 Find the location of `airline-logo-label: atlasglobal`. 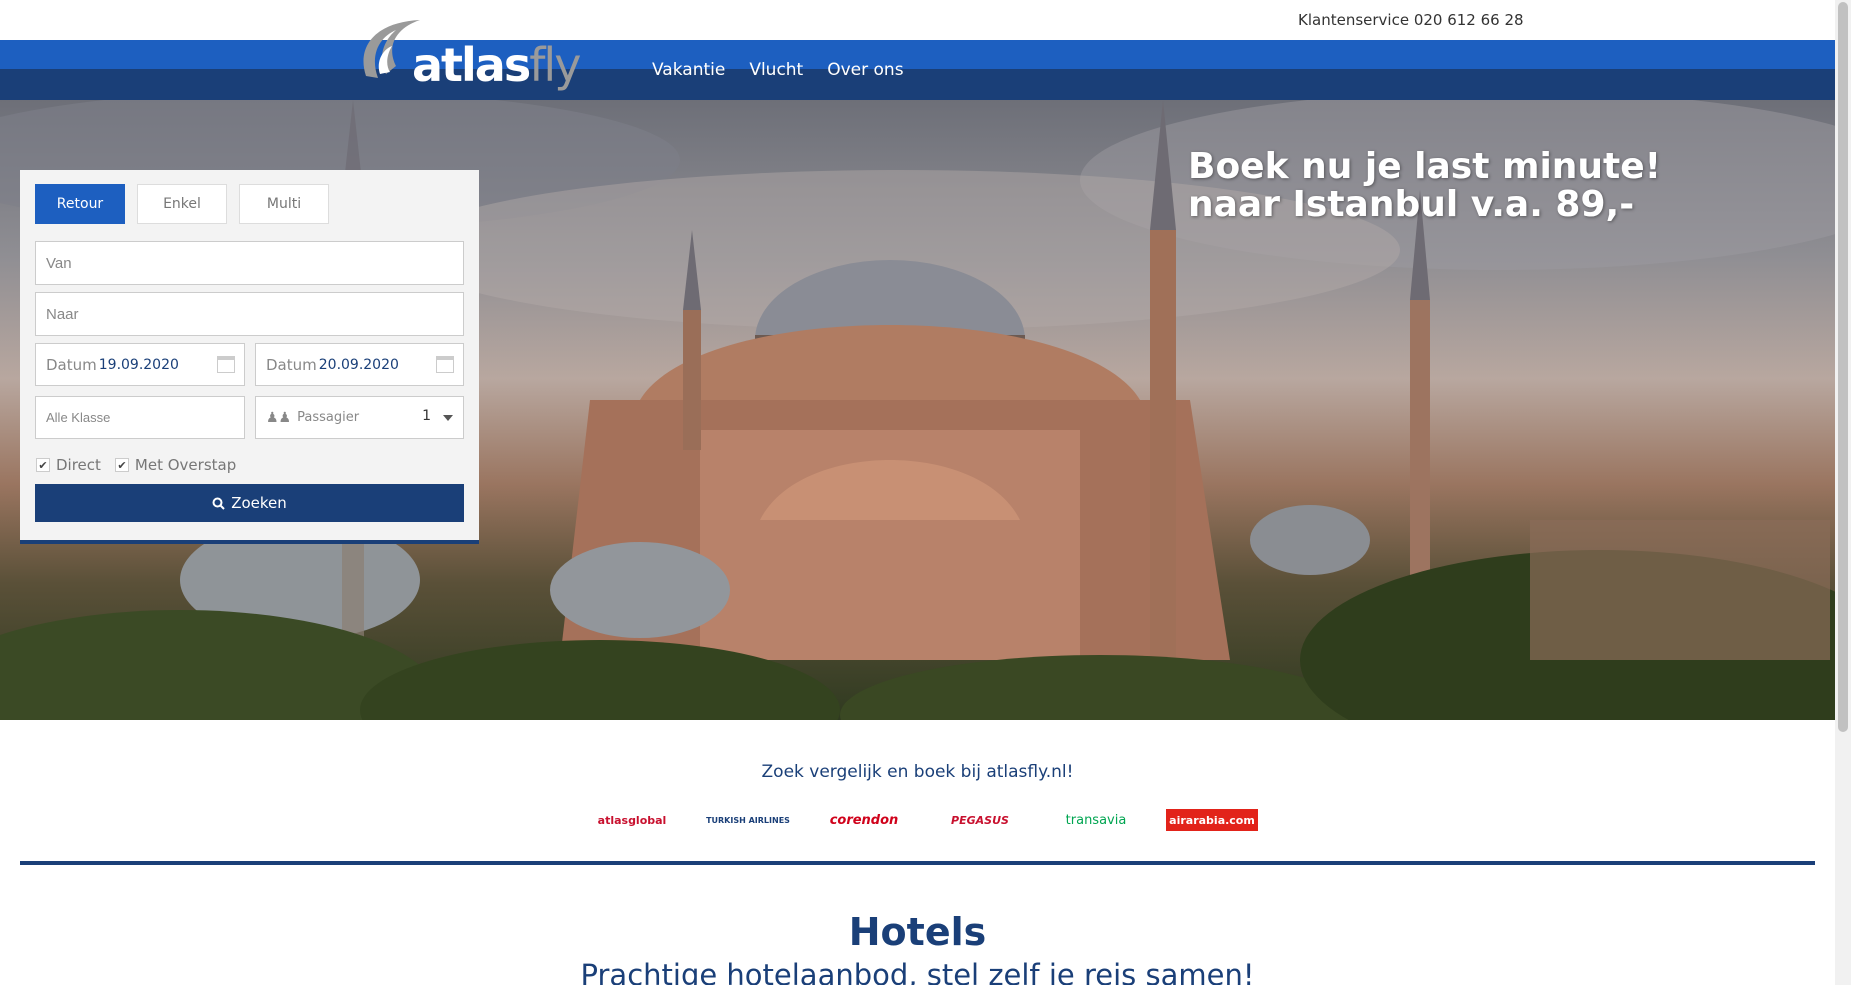

airline-logo-label: atlasglobal is located at coordinates (632, 820).